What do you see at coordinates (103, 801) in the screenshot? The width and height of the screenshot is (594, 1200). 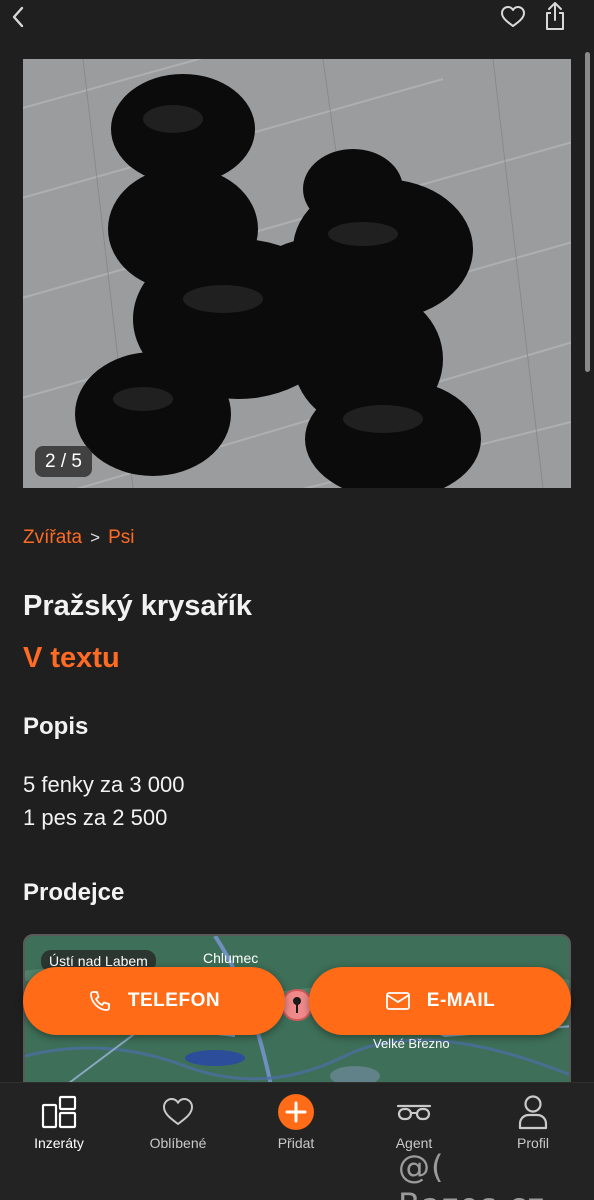 I see `description-text: 5 fenky za 3 000 1 pes za 2 500` at bounding box center [103, 801].